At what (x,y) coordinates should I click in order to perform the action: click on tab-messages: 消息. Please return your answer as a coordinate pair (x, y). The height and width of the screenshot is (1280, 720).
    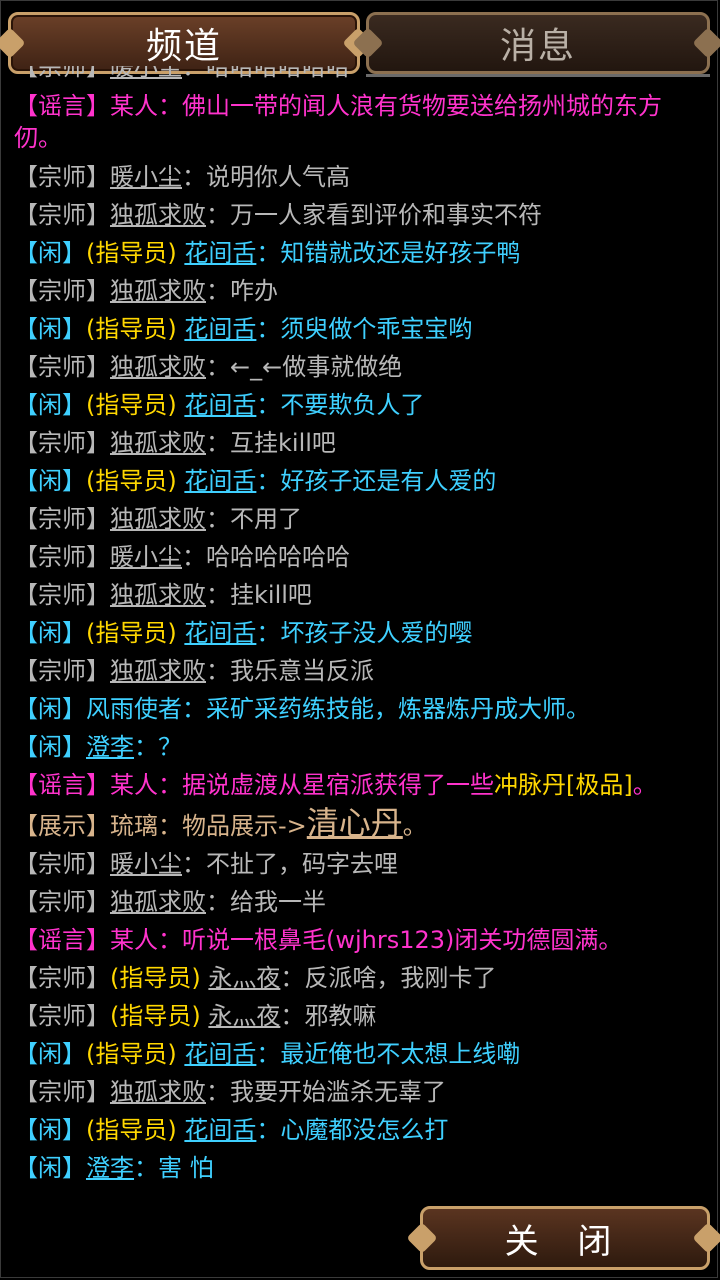
    Looking at the image, I should click on (536, 43).